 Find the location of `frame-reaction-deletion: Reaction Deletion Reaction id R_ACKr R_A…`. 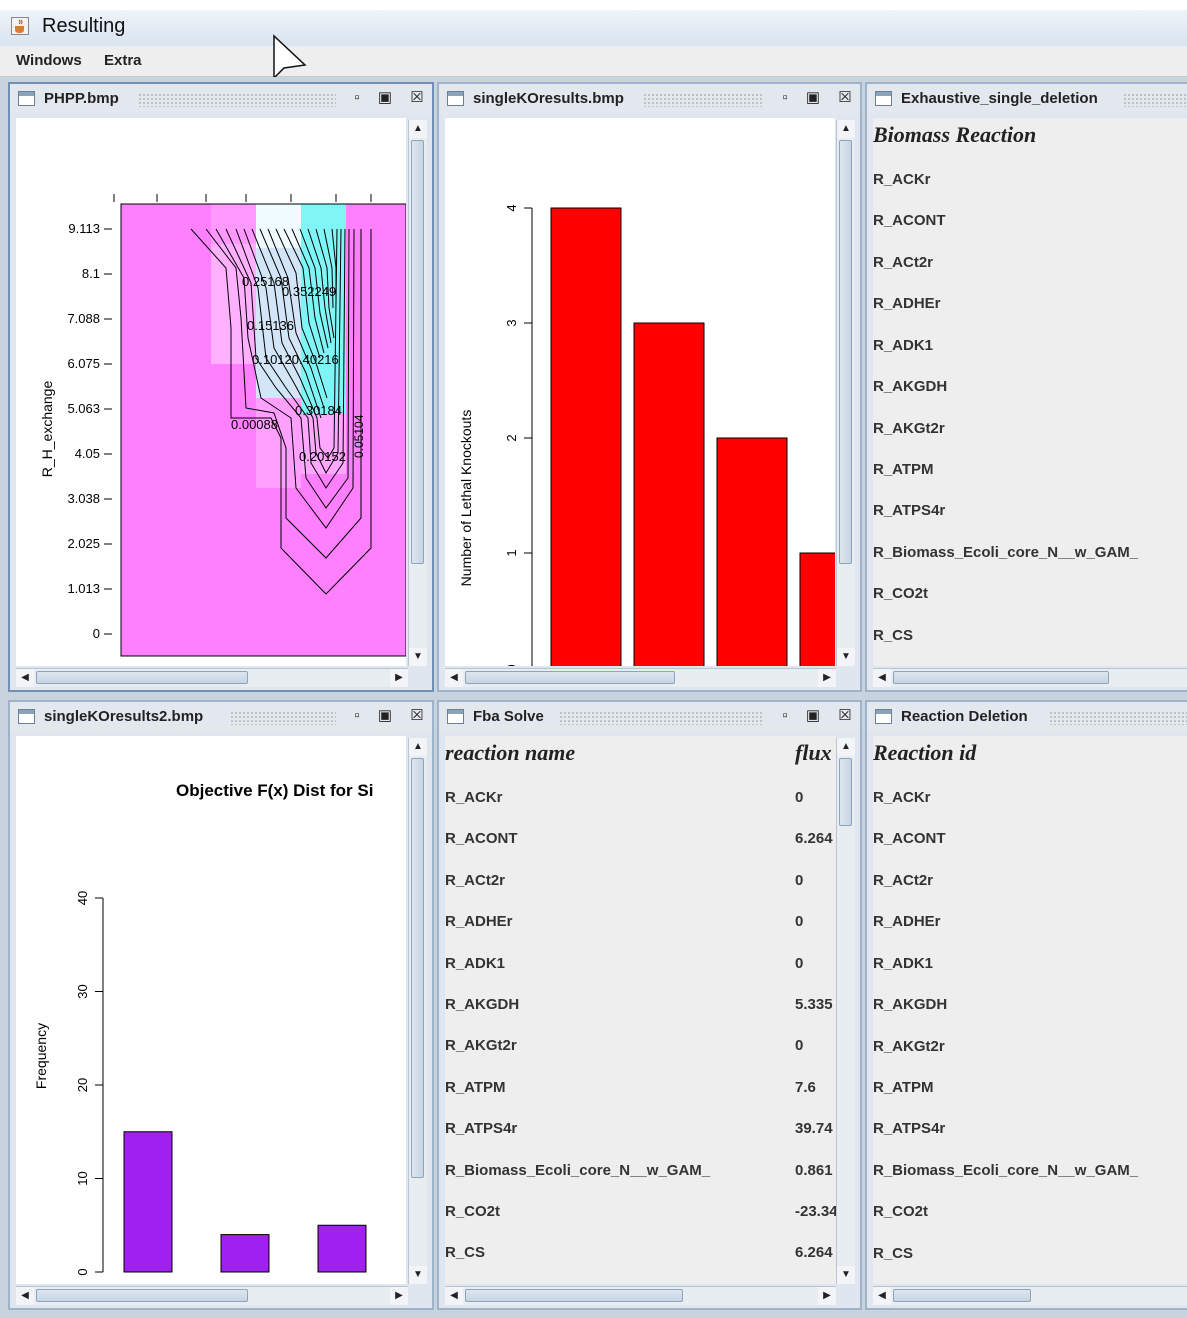

frame-reaction-deletion: Reaction Deletion Reaction id R_ACKr R_A… is located at coordinates (1026, 1005).